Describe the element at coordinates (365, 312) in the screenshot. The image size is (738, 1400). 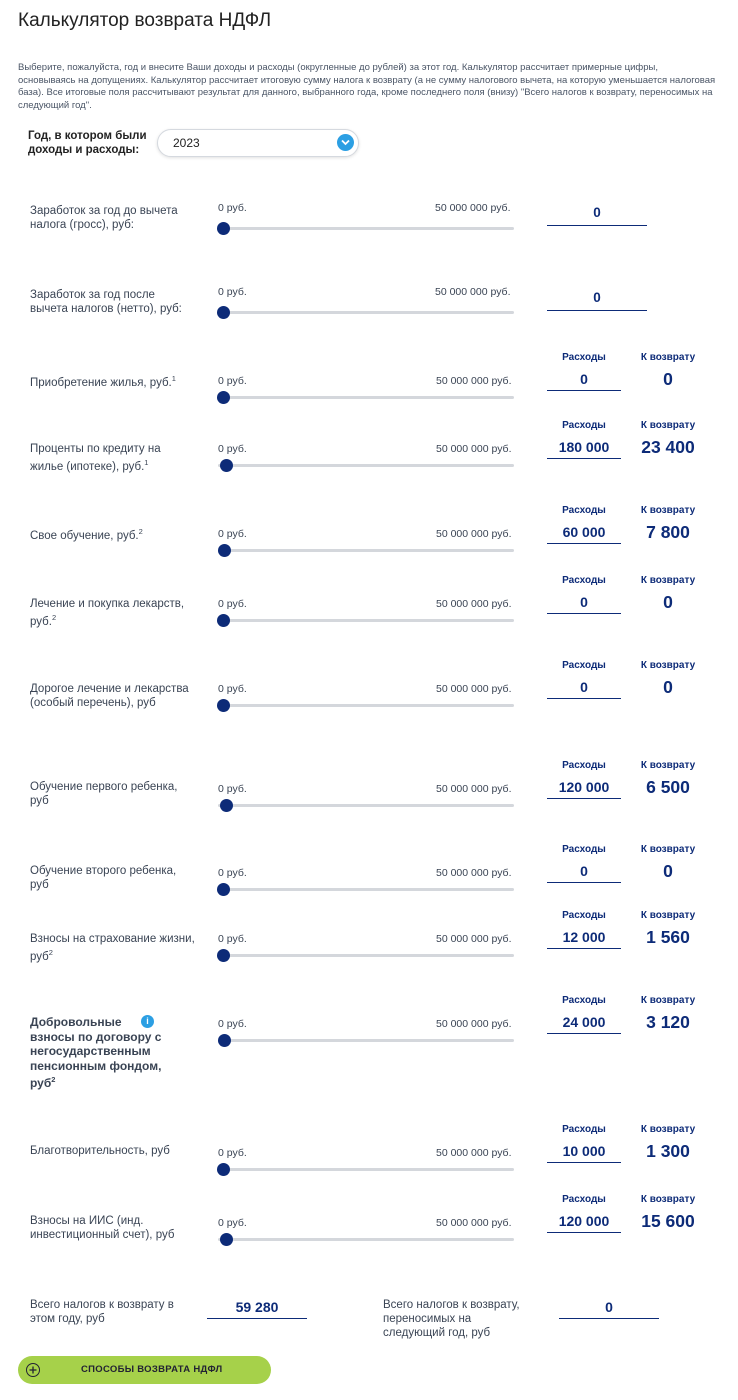
I see `income-net-slider` at that location.